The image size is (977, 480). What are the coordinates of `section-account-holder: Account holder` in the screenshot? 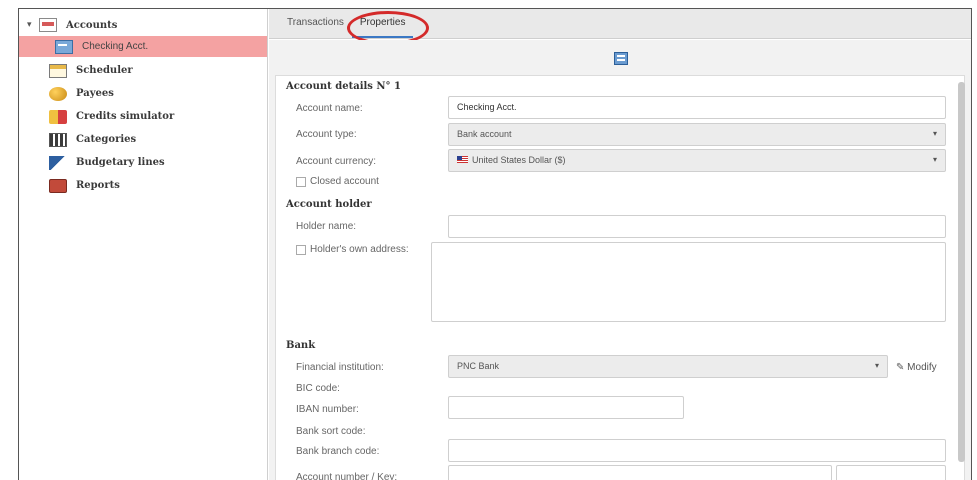 It's located at (329, 204).